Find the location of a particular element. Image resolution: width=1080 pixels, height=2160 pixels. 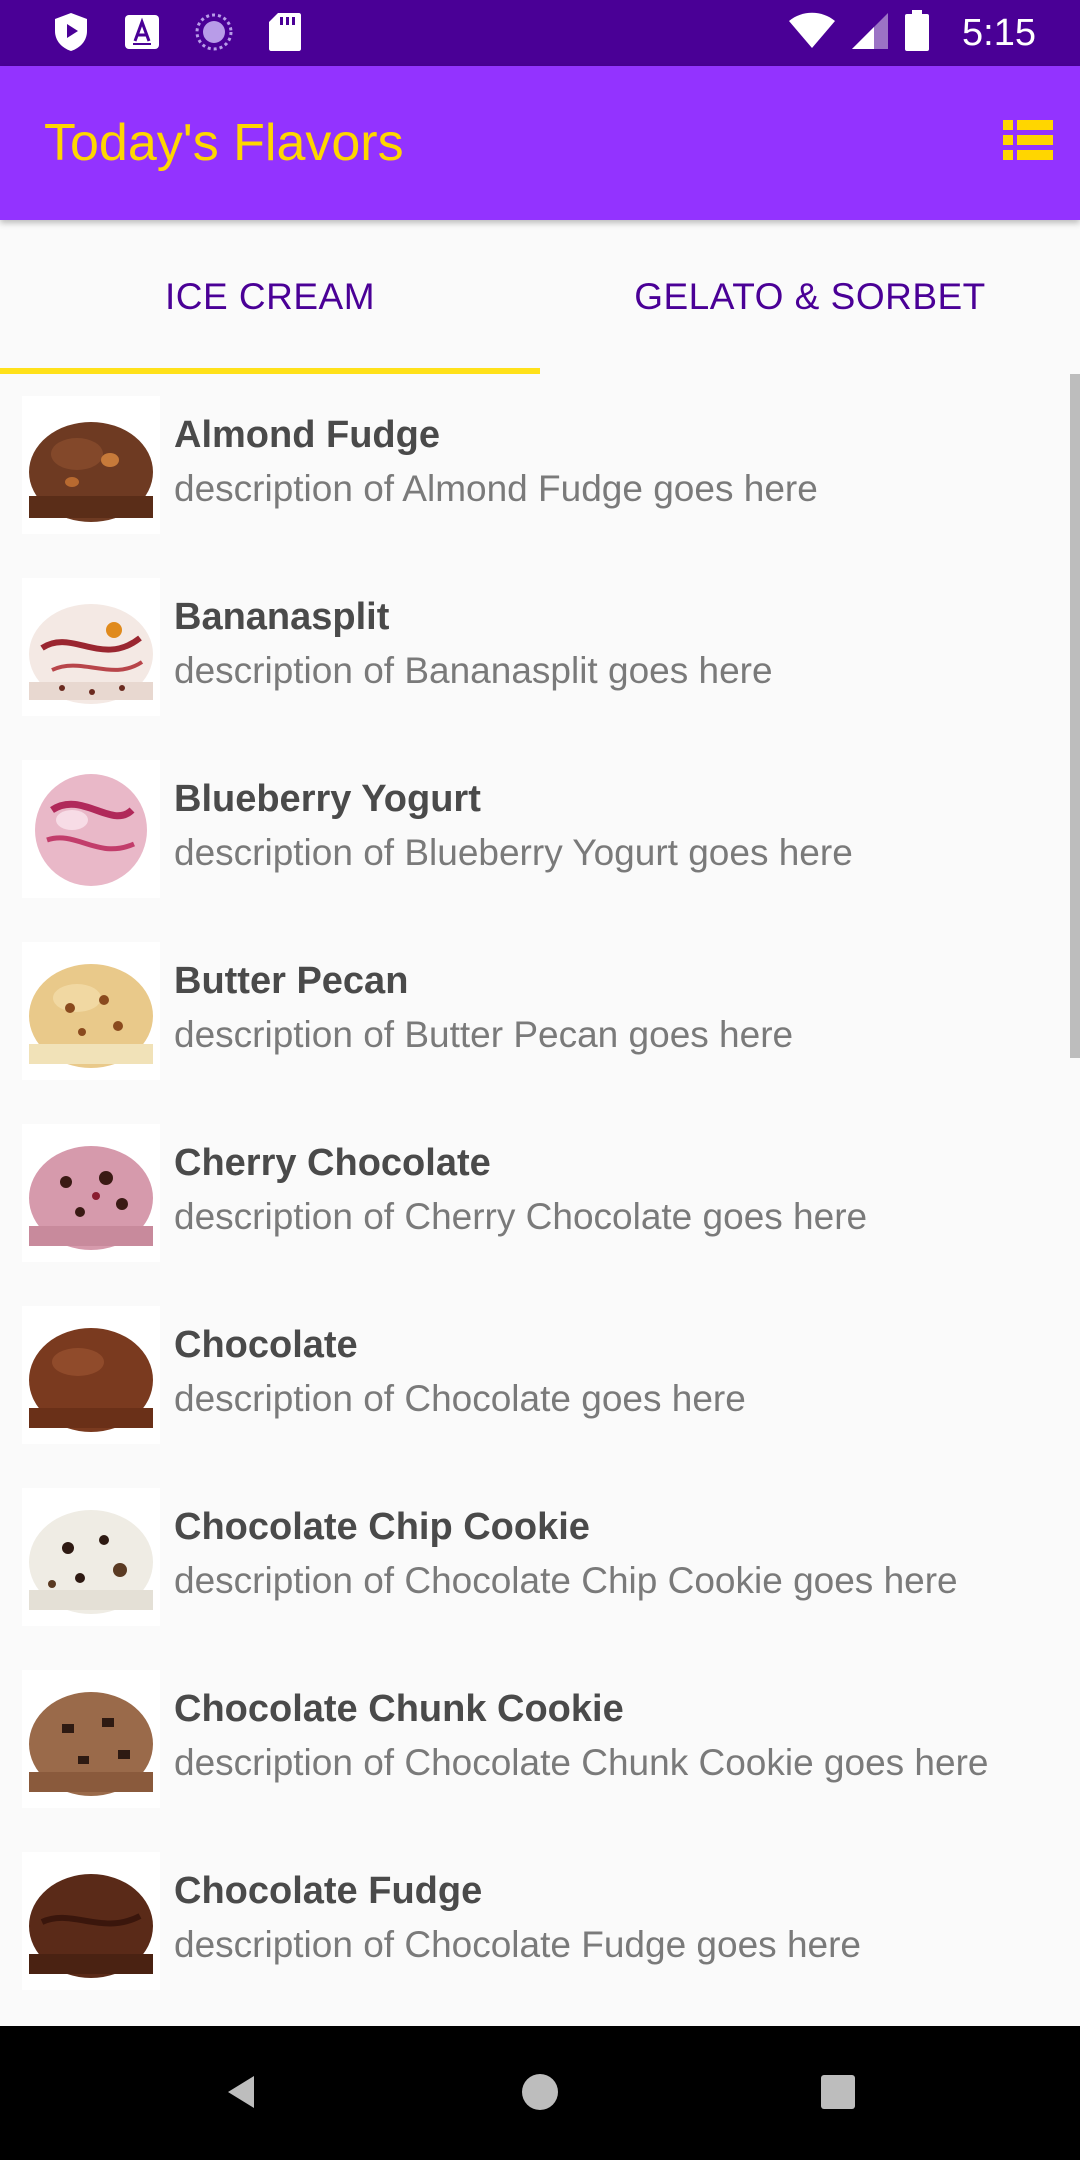

status-time: 5:15 is located at coordinates (999, 32).